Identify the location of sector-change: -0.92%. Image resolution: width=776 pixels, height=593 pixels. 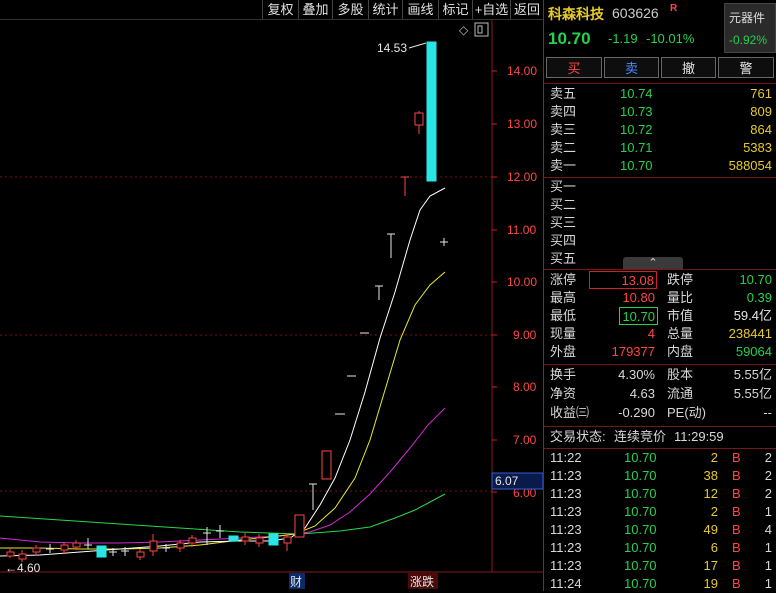
(748, 40).